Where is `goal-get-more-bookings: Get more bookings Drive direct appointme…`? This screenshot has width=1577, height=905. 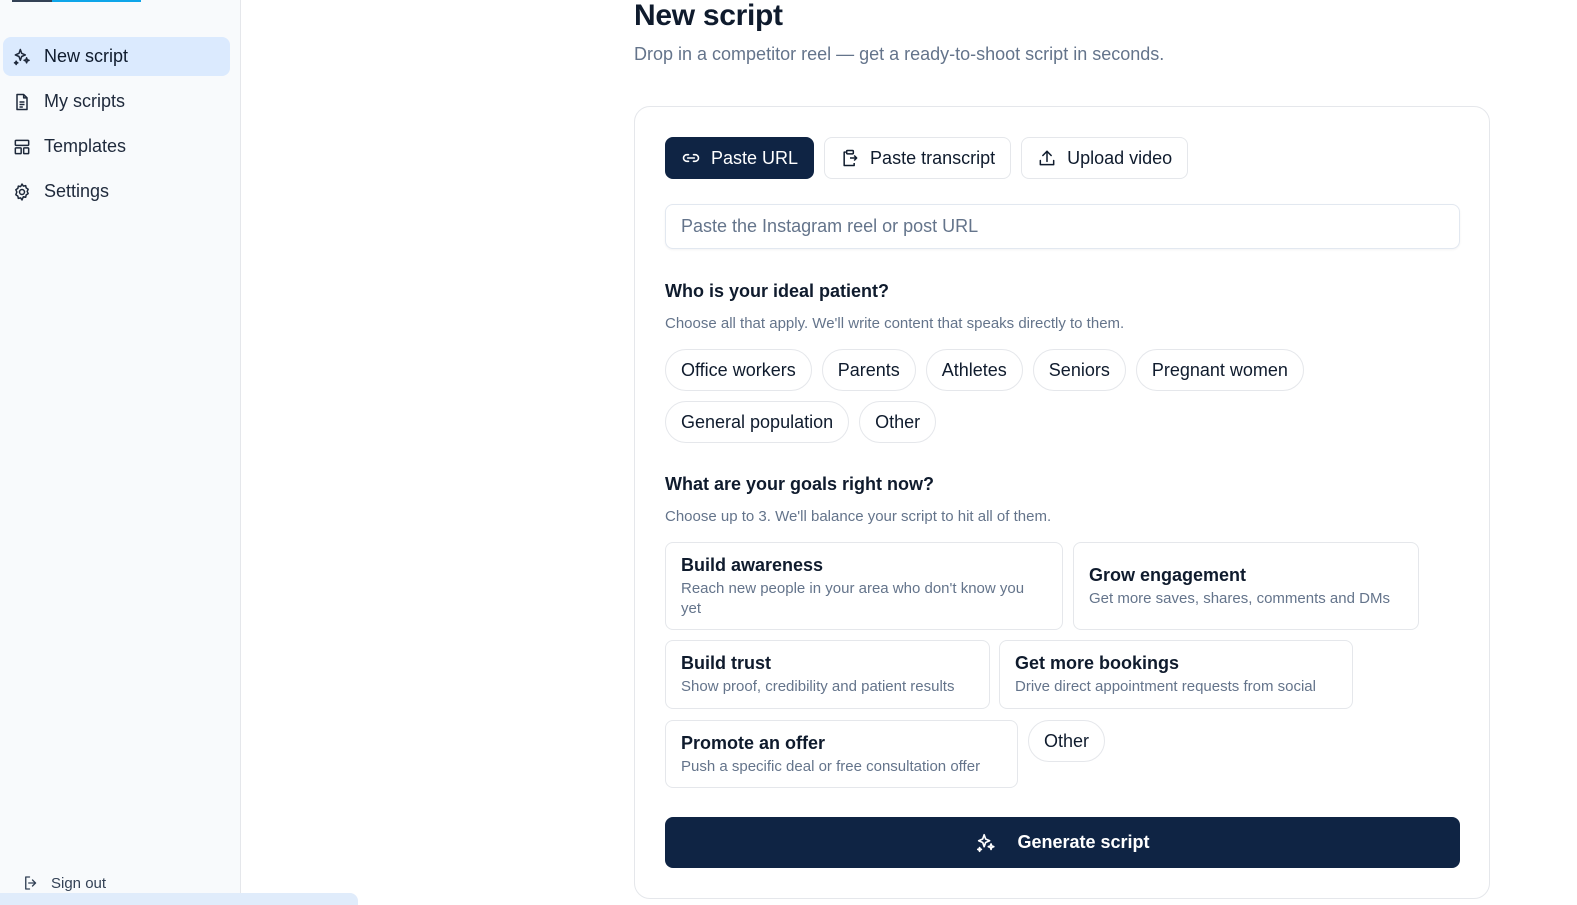 goal-get-more-bookings: Get more bookings Drive direct appointme… is located at coordinates (1176, 674).